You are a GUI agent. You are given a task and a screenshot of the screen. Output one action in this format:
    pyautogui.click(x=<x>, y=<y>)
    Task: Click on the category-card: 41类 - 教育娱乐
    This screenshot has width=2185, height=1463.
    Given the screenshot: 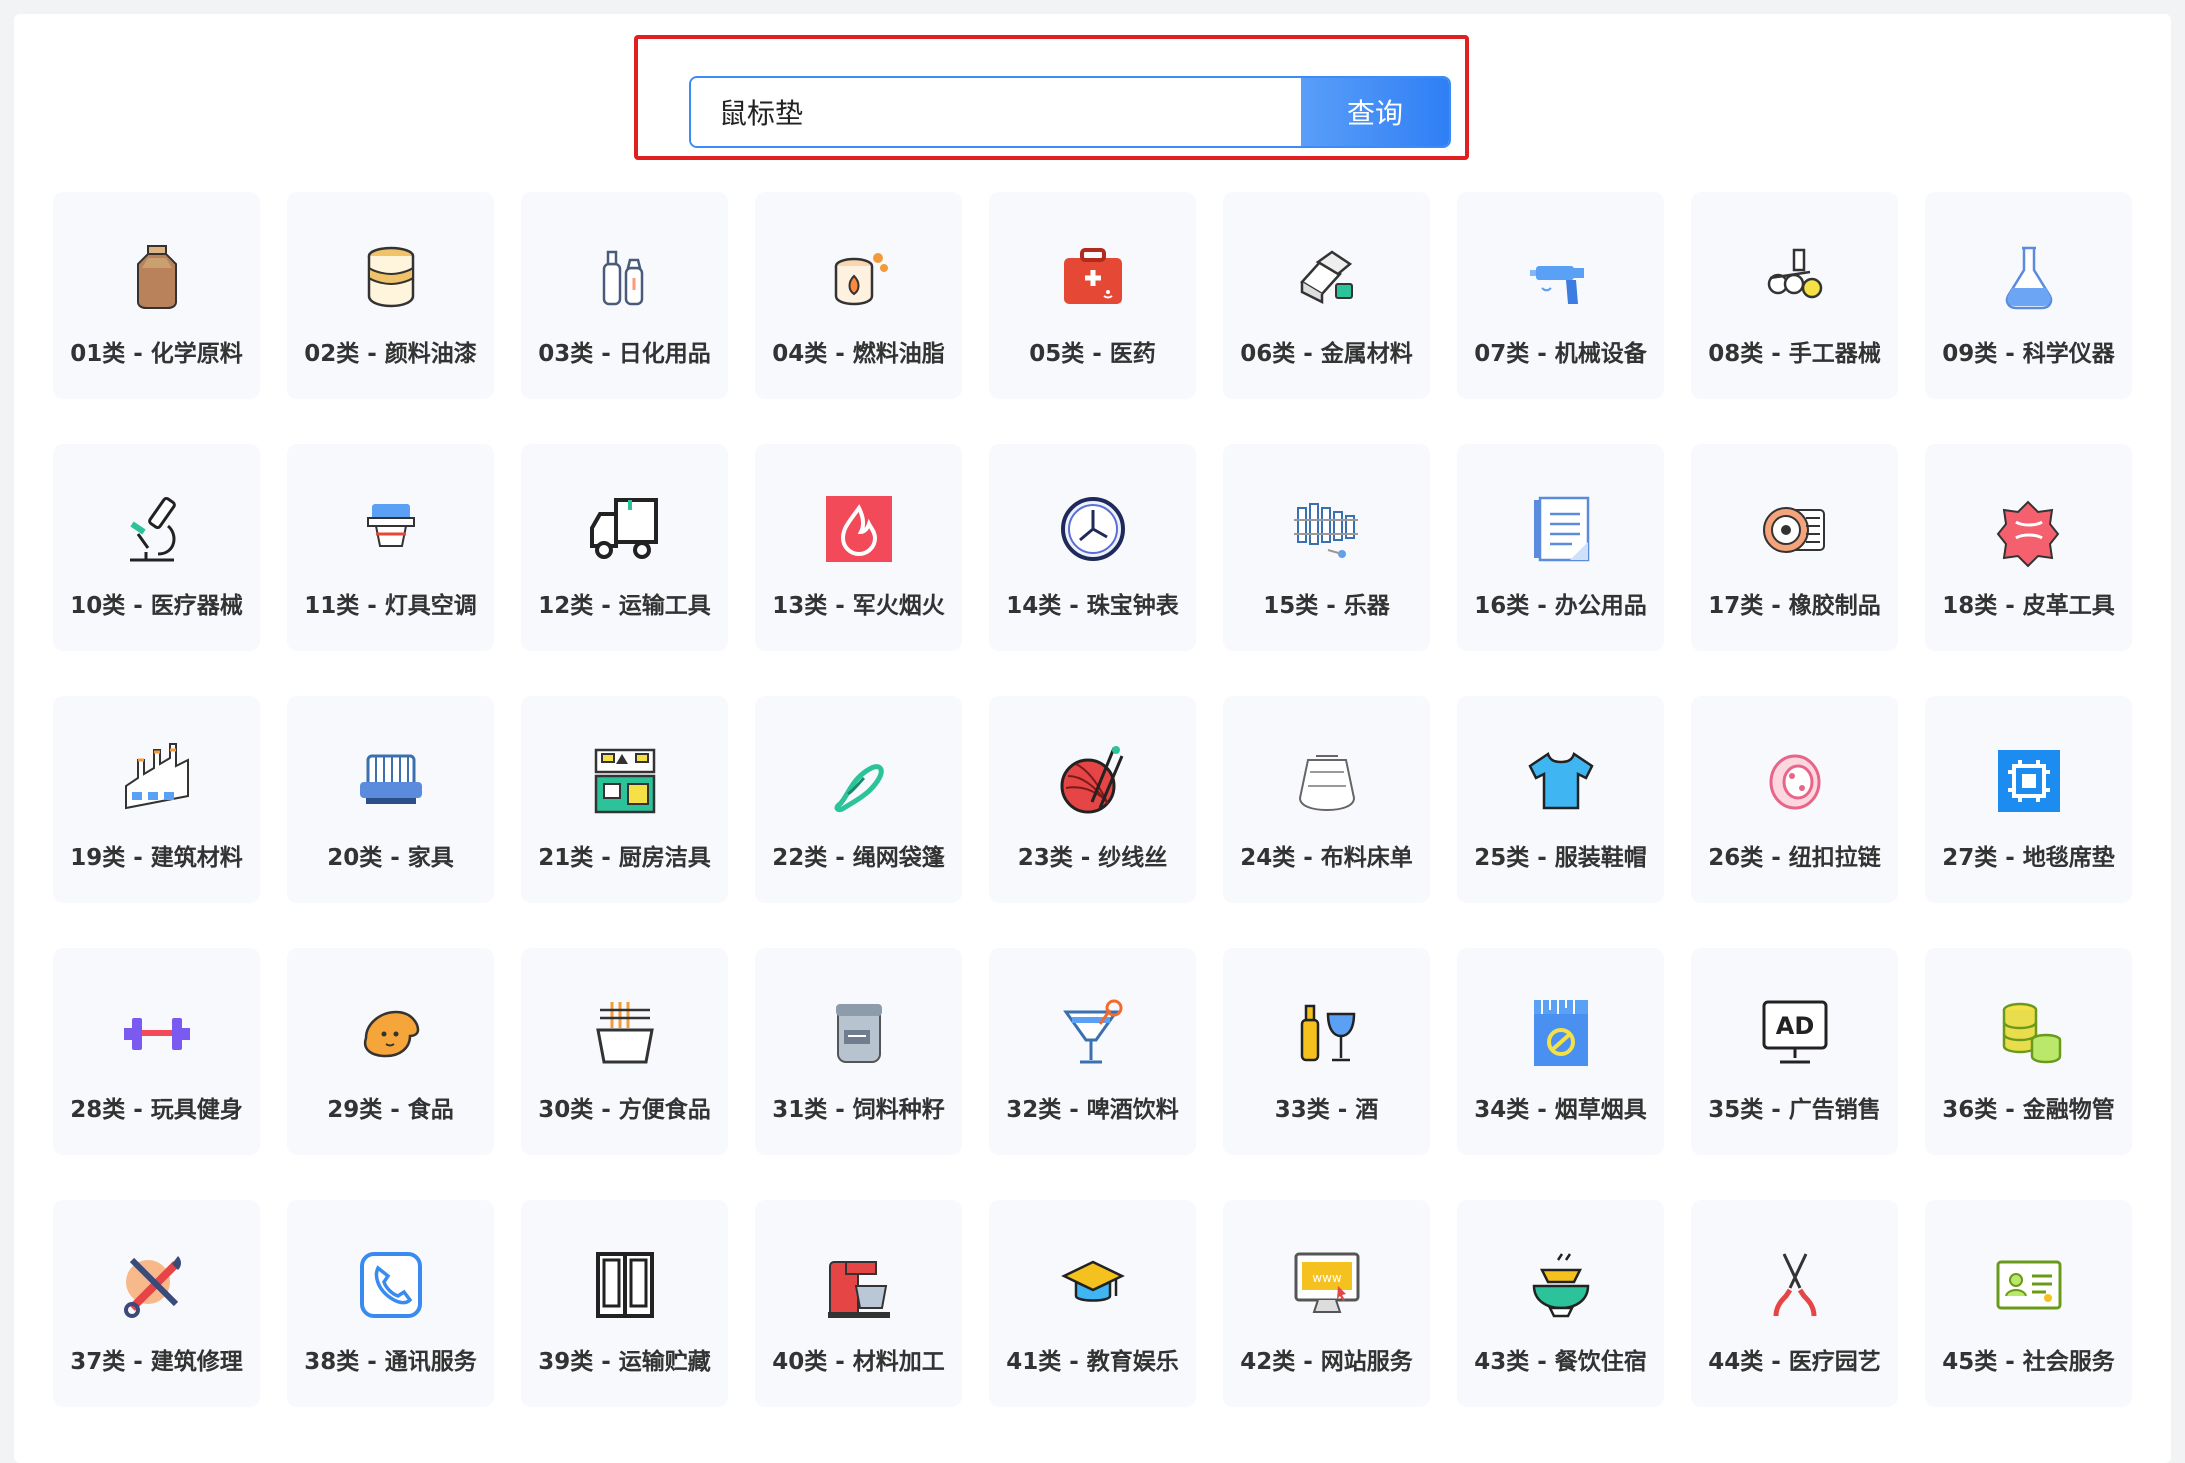 What is the action you would take?
    pyautogui.click(x=1092, y=1303)
    